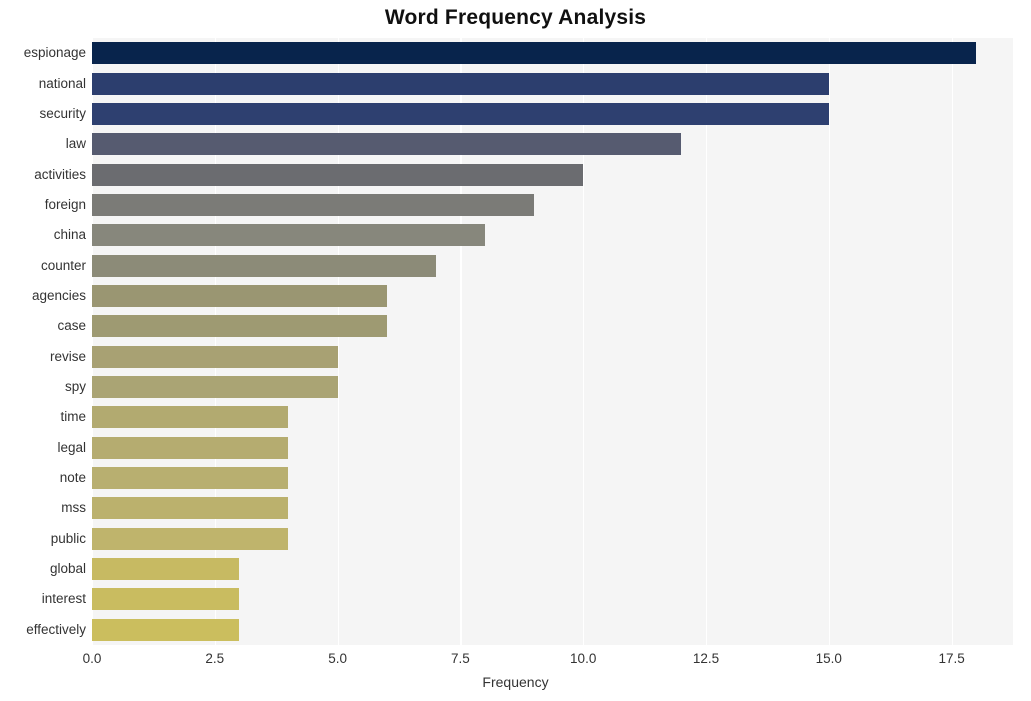 The height and width of the screenshot is (701, 1031). Describe the element at coordinates (337, 658) in the screenshot. I see `x-axis-tick-label: 5.0` at that location.